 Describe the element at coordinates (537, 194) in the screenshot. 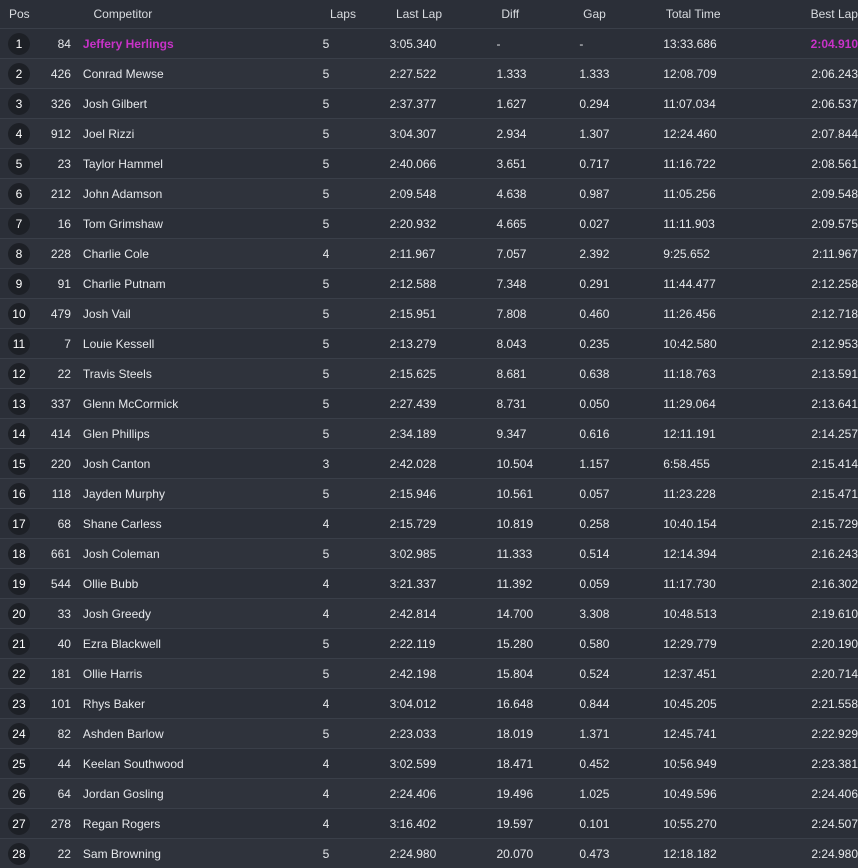

I see `diff-cell: 4.638` at that location.